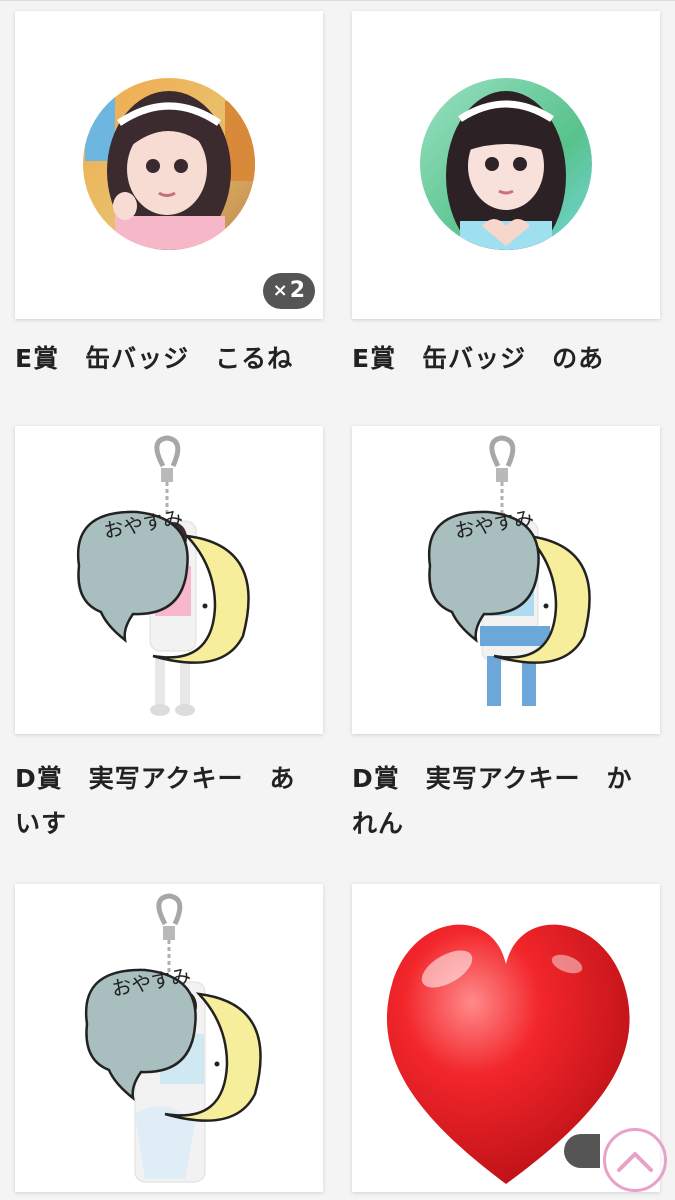 The image size is (675, 1200). I want to click on scroll-to-top-button, so click(635, 1160).